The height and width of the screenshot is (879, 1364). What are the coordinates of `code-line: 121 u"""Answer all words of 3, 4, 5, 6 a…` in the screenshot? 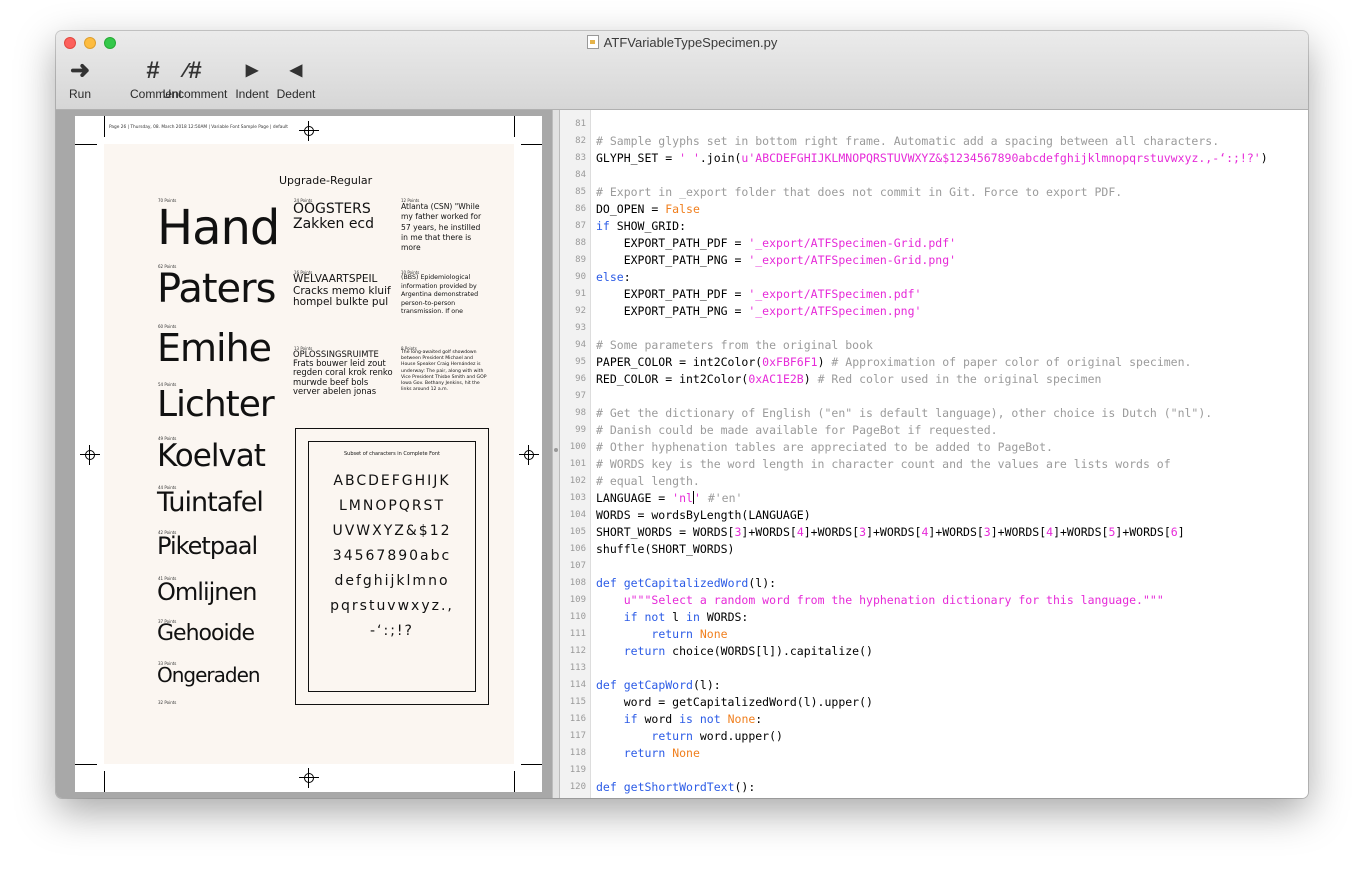 It's located at (934, 797).